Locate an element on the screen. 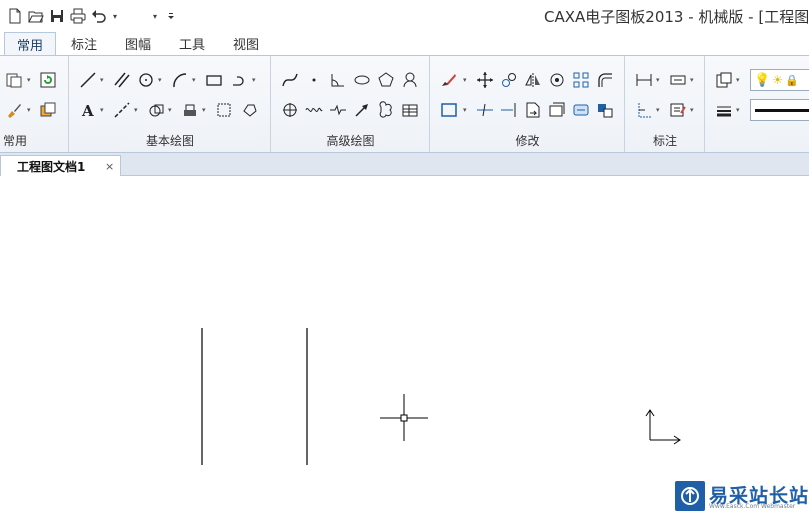  undo-icon is located at coordinates (99, 16).